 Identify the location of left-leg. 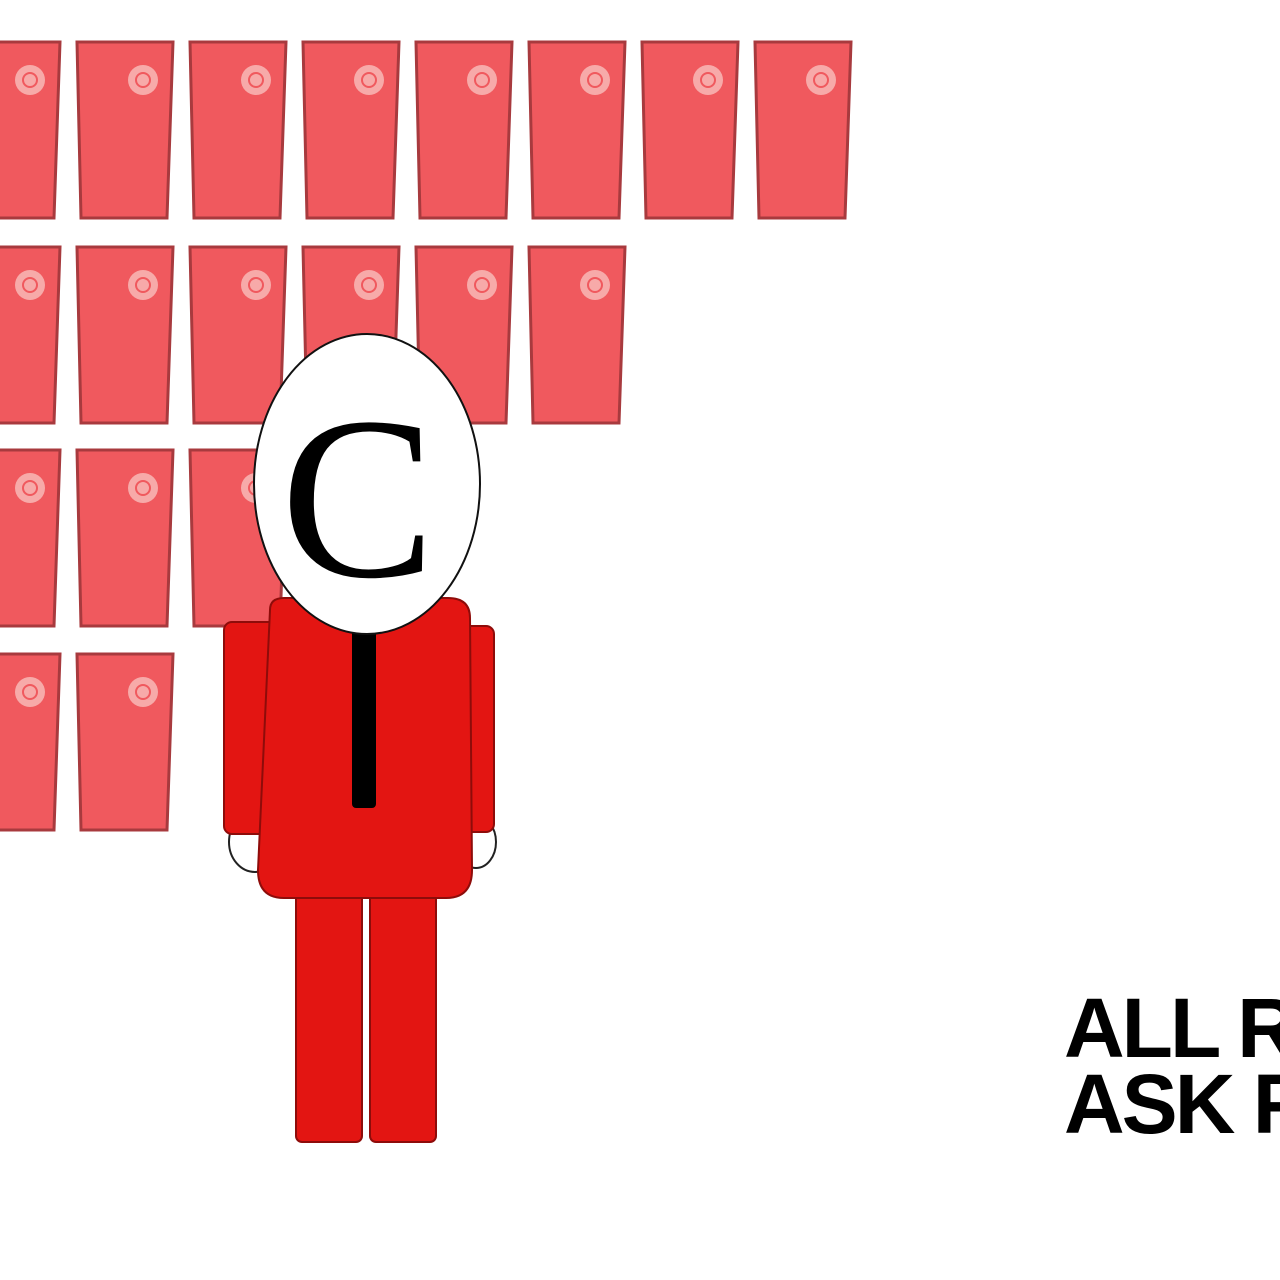
(329, 1011).